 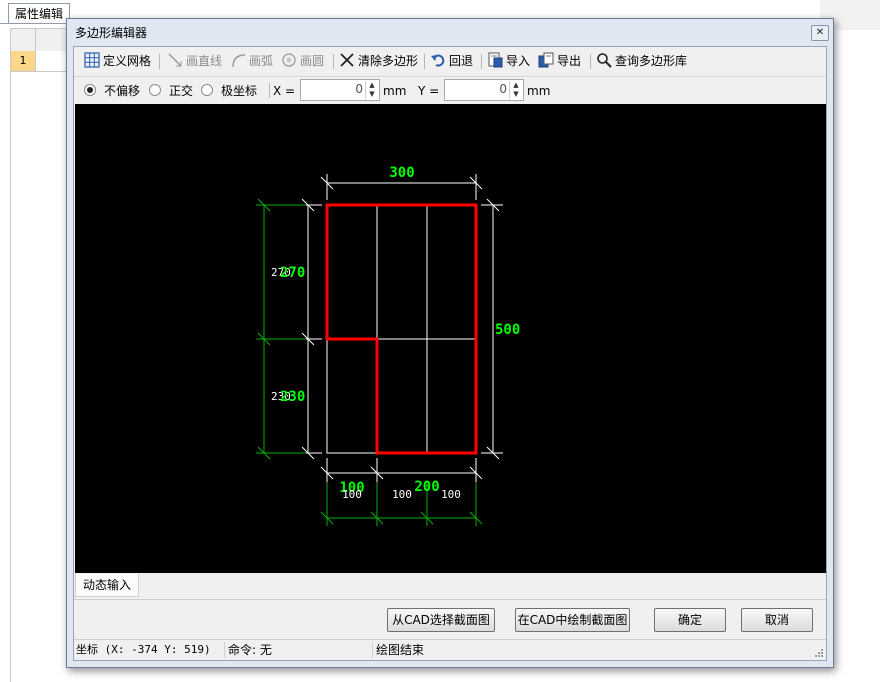 I want to click on arc-icon, so click(x=239, y=61).